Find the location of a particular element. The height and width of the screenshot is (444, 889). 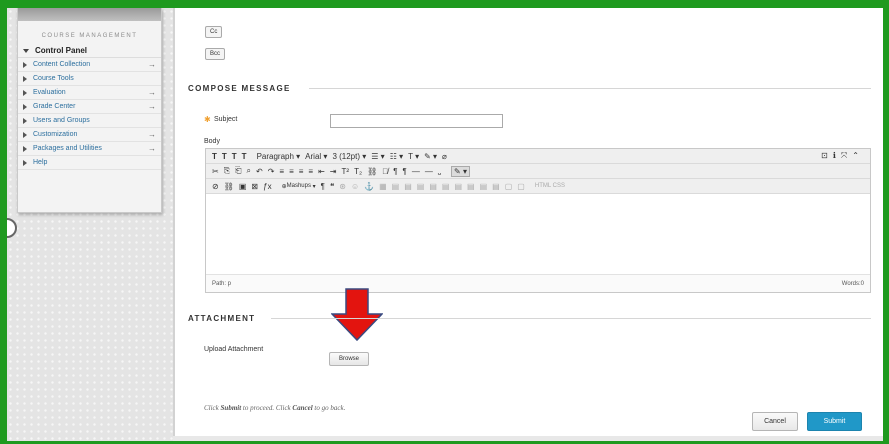

highlight-color-icon: ✎ ▾ is located at coordinates (460, 171).